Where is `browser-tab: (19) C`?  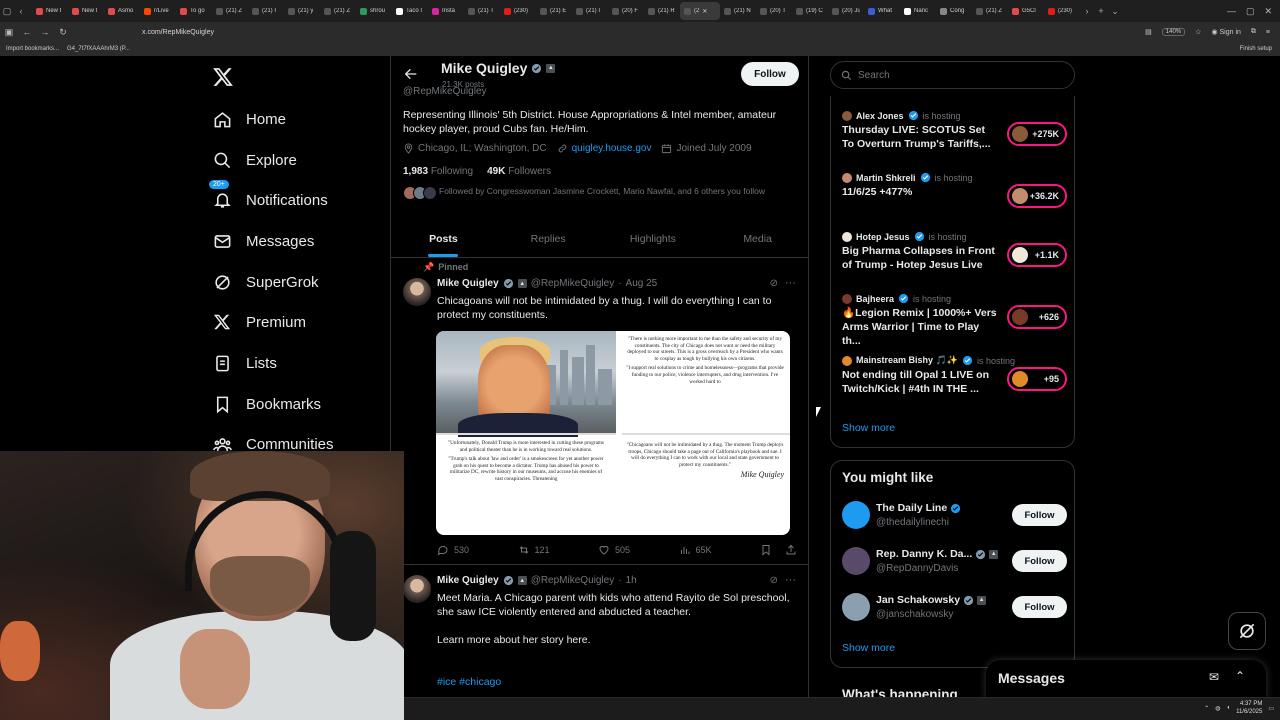 browser-tab: (19) C is located at coordinates (810, 11).